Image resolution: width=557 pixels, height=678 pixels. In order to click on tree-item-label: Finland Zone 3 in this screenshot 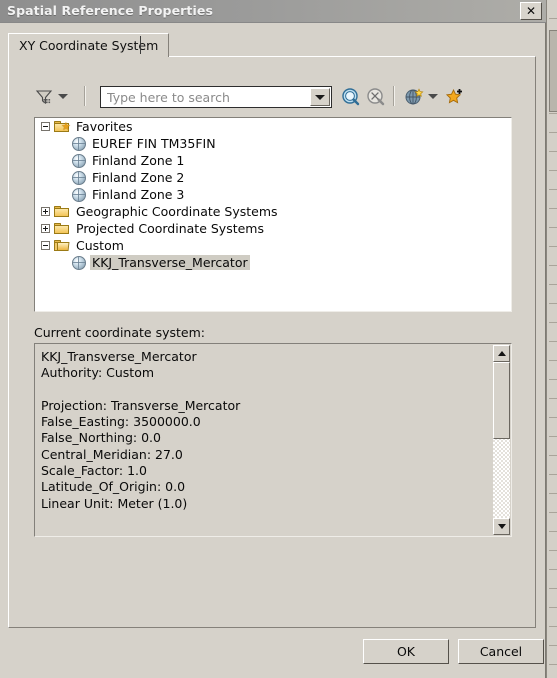, I will do `click(138, 194)`.